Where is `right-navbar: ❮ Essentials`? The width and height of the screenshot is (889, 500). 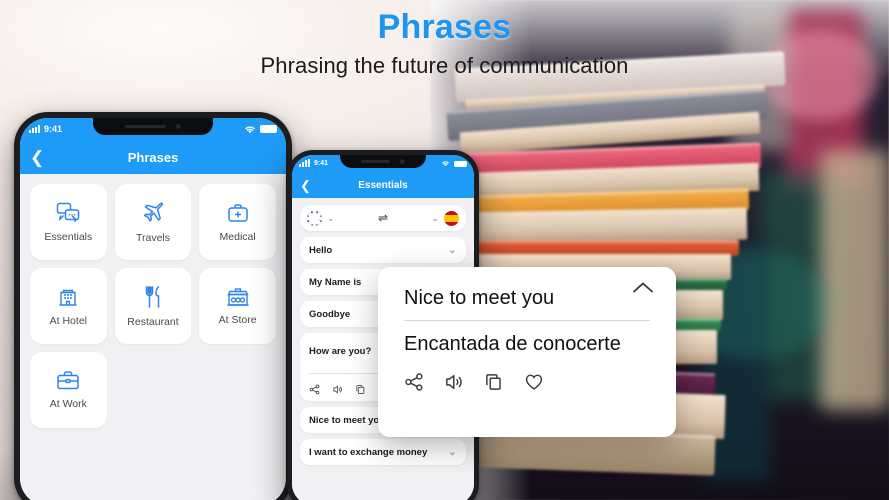
right-navbar: ❮ Essentials is located at coordinates (383, 185).